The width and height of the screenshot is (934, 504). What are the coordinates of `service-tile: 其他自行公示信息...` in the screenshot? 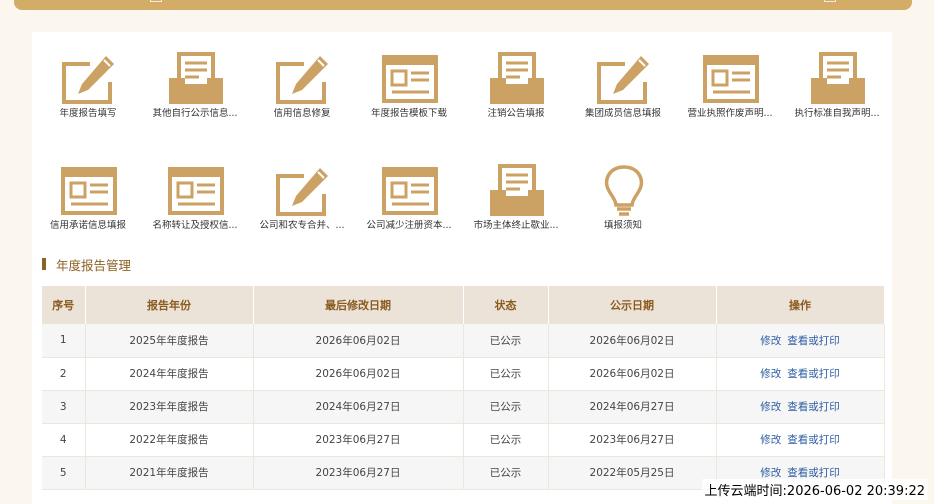 It's located at (195, 94).